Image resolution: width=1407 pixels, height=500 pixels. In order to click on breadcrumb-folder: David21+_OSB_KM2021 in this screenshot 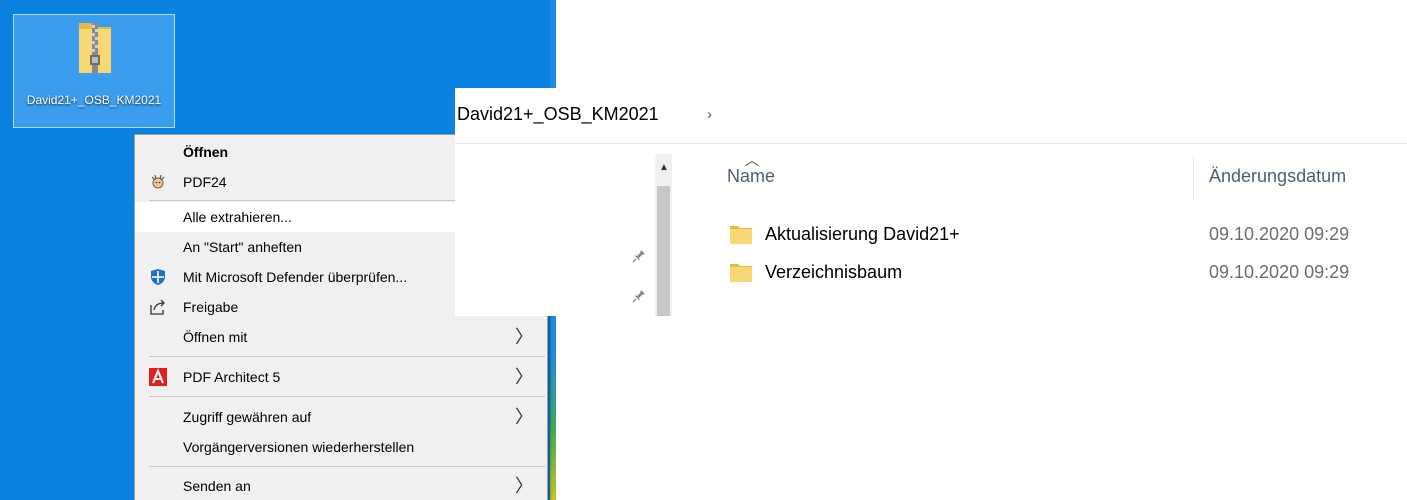, I will do `click(558, 114)`.